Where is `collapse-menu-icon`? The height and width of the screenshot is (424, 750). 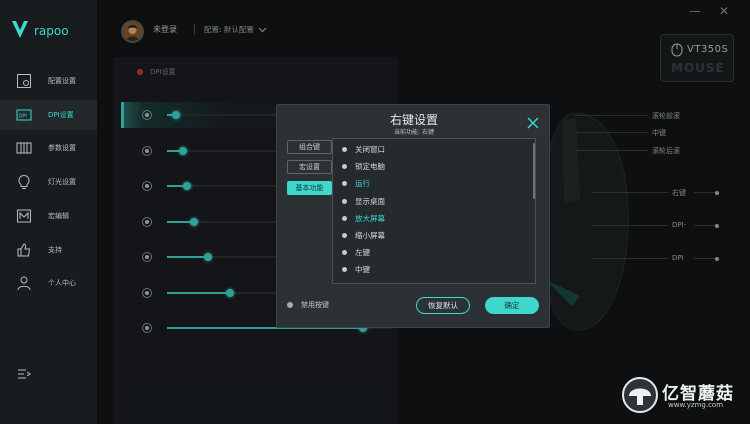
collapse-menu-icon is located at coordinates (24, 374).